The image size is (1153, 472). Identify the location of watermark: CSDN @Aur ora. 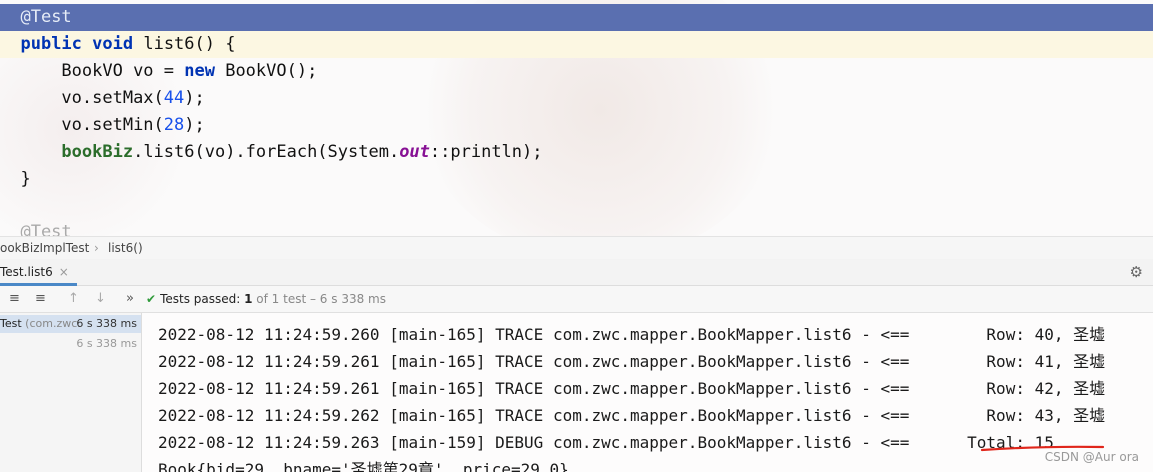
(1091, 457).